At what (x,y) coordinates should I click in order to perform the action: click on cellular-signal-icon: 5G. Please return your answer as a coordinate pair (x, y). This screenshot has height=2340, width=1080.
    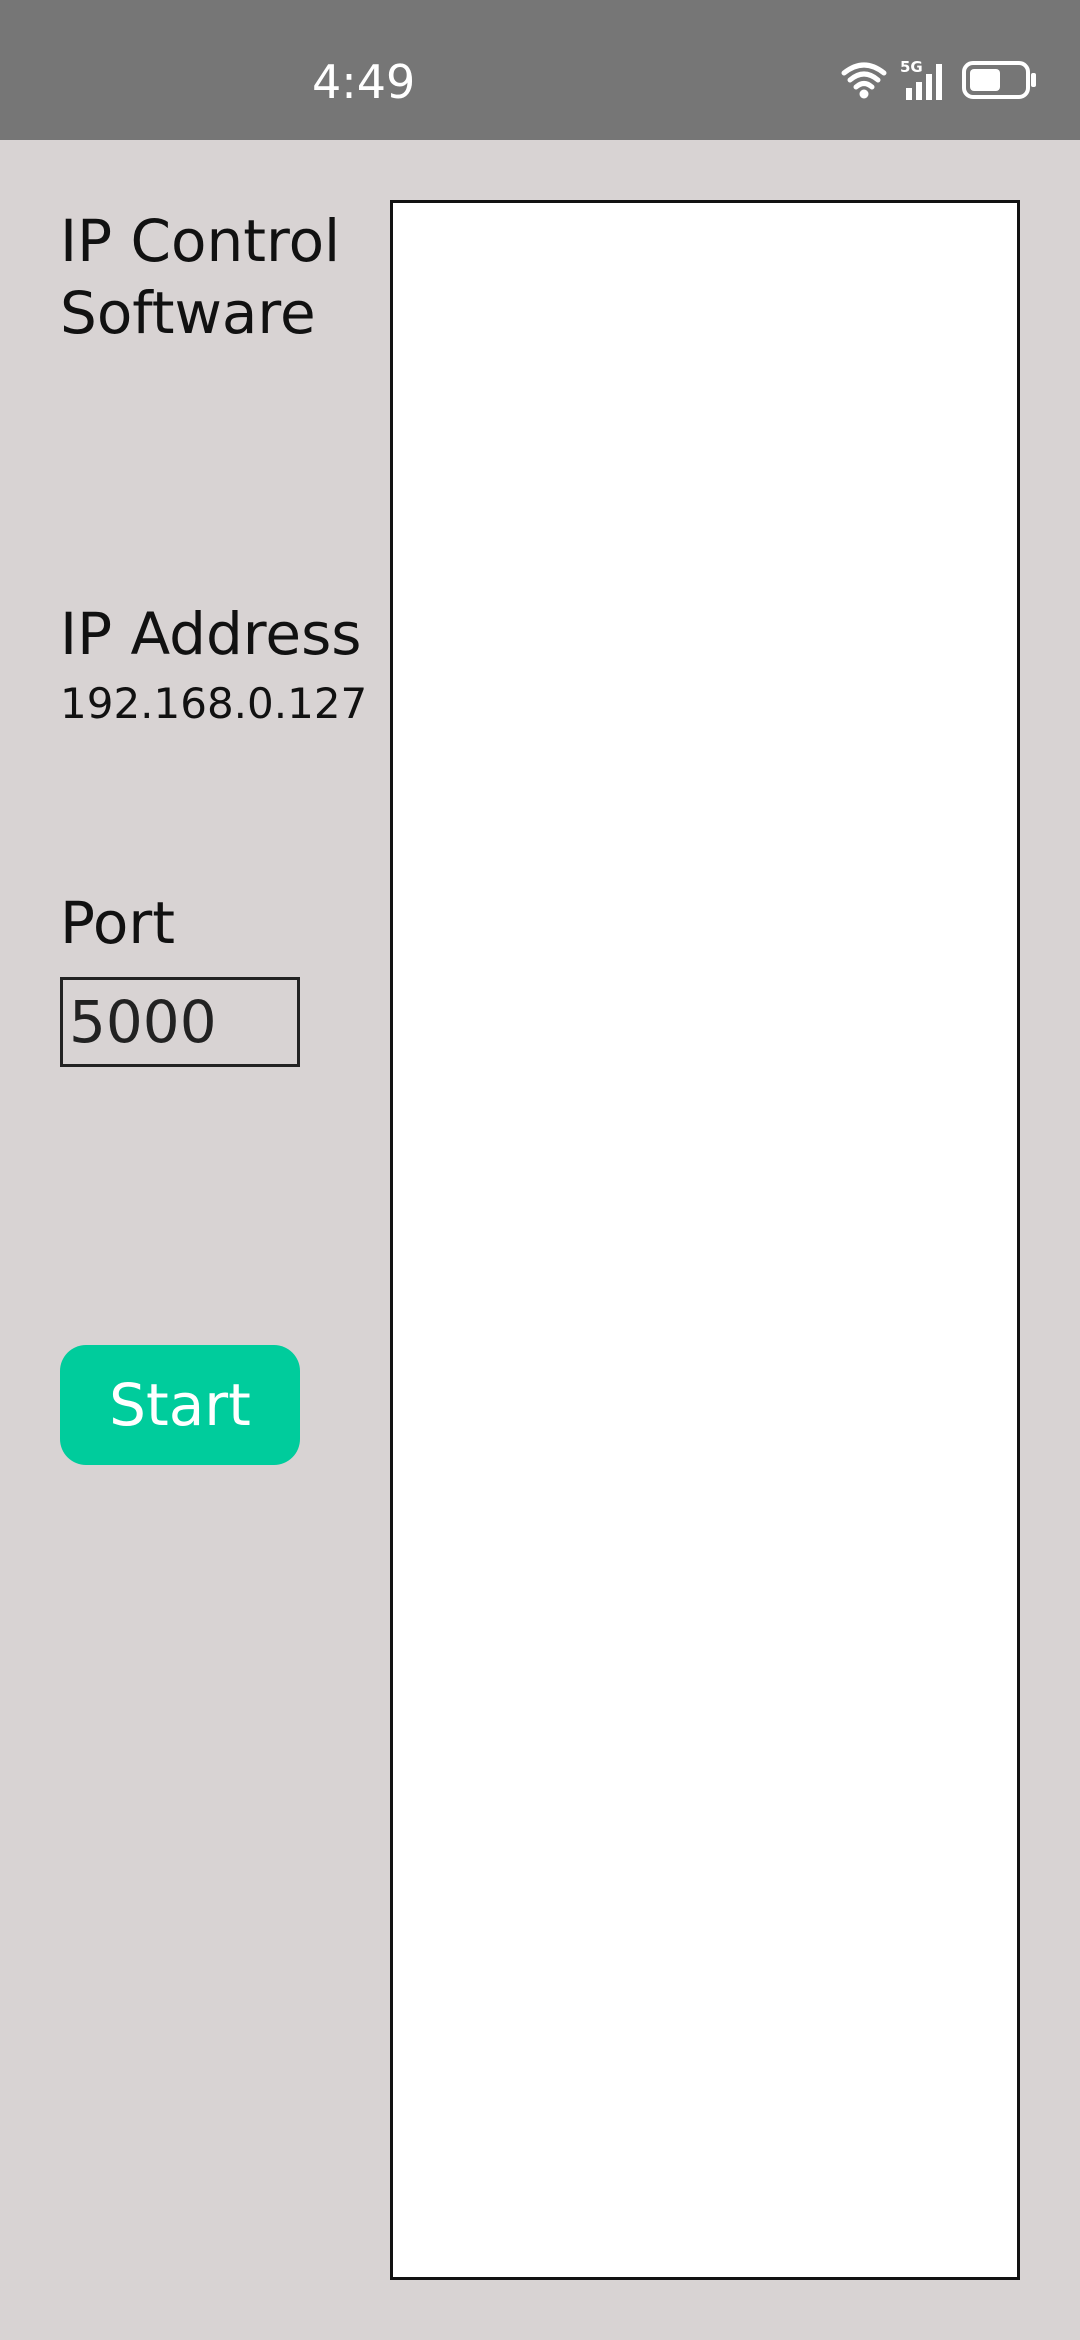
    Looking at the image, I should click on (925, 80).